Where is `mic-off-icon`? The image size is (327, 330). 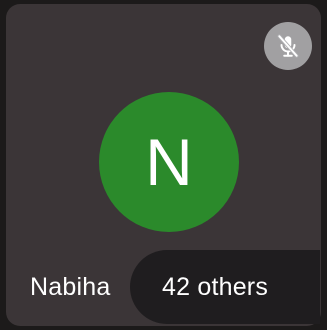 mic-off-icon is located at coordinates (288, 46).